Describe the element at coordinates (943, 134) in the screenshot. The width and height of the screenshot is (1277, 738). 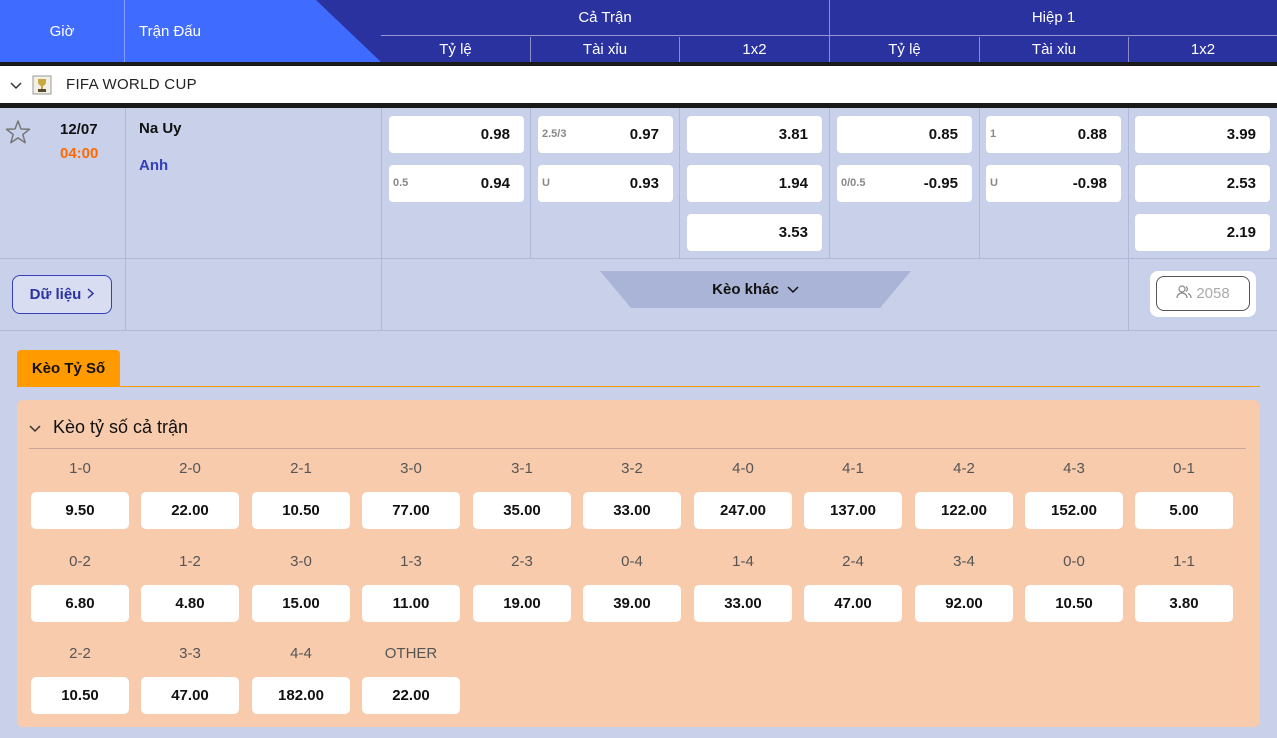
I see `odds-value: 0.85` at that location.